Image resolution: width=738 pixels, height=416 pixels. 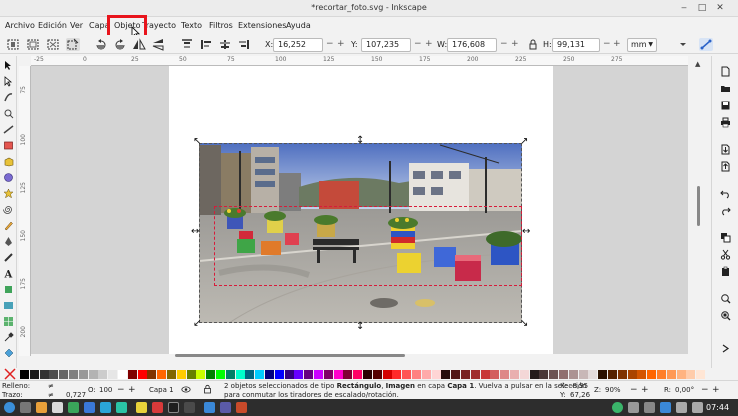 What do you see at coordinates (298, 25) in the screenshot?
I see `menu-ayuda: Ayuda` at bounding box center [298, 25].